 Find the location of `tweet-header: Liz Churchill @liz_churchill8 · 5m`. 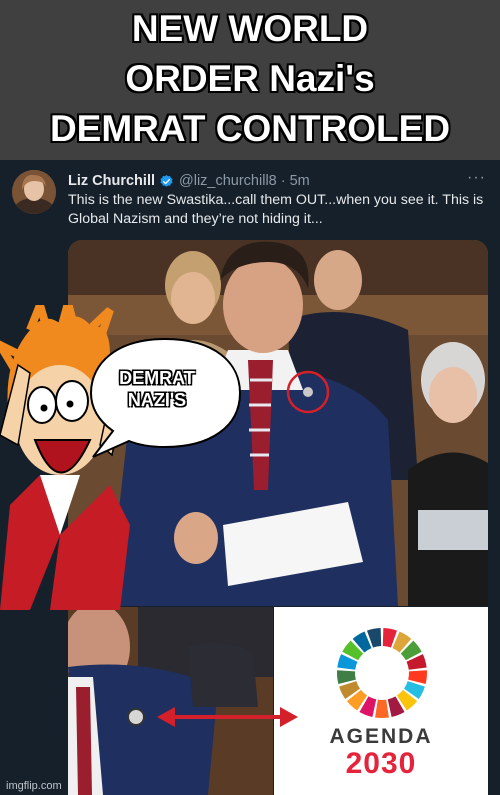

tweet-header: Liz Churchill @liz_churchill8 · 5m is located at coordinates (189, 181).